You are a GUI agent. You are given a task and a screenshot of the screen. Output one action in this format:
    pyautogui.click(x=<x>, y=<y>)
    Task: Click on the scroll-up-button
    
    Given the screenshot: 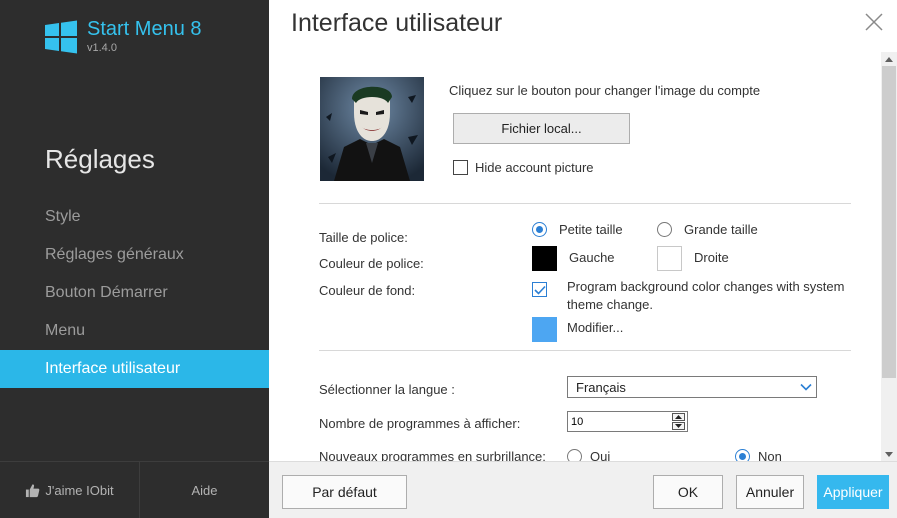 What is the action you would take?
    pyautogui.click(x=889, y=59)
    